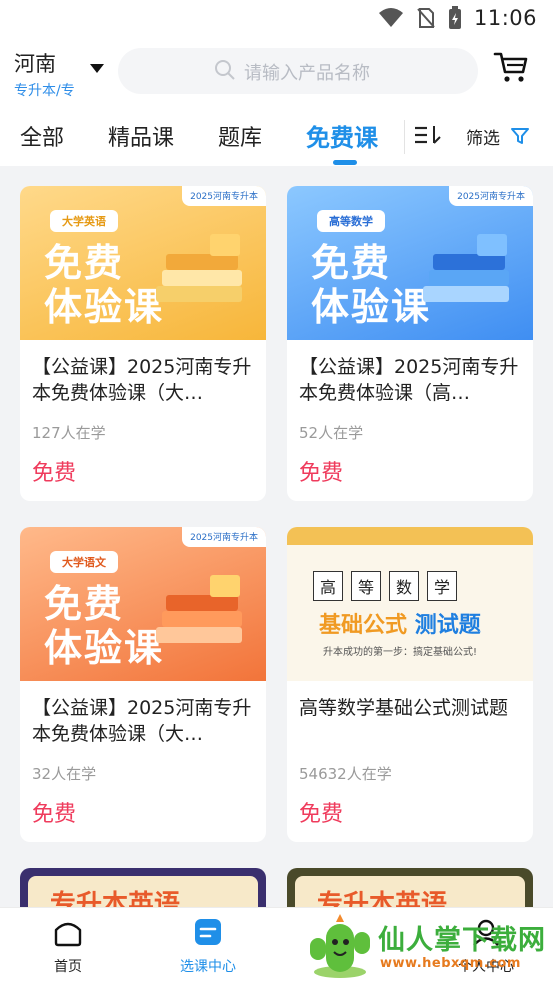 This screenshot has width=553, height=983. What do you see at coordinates (84, 221) in the screenshot?
I see `subject-tag: 大学英语` at bounding box center [84, 221].